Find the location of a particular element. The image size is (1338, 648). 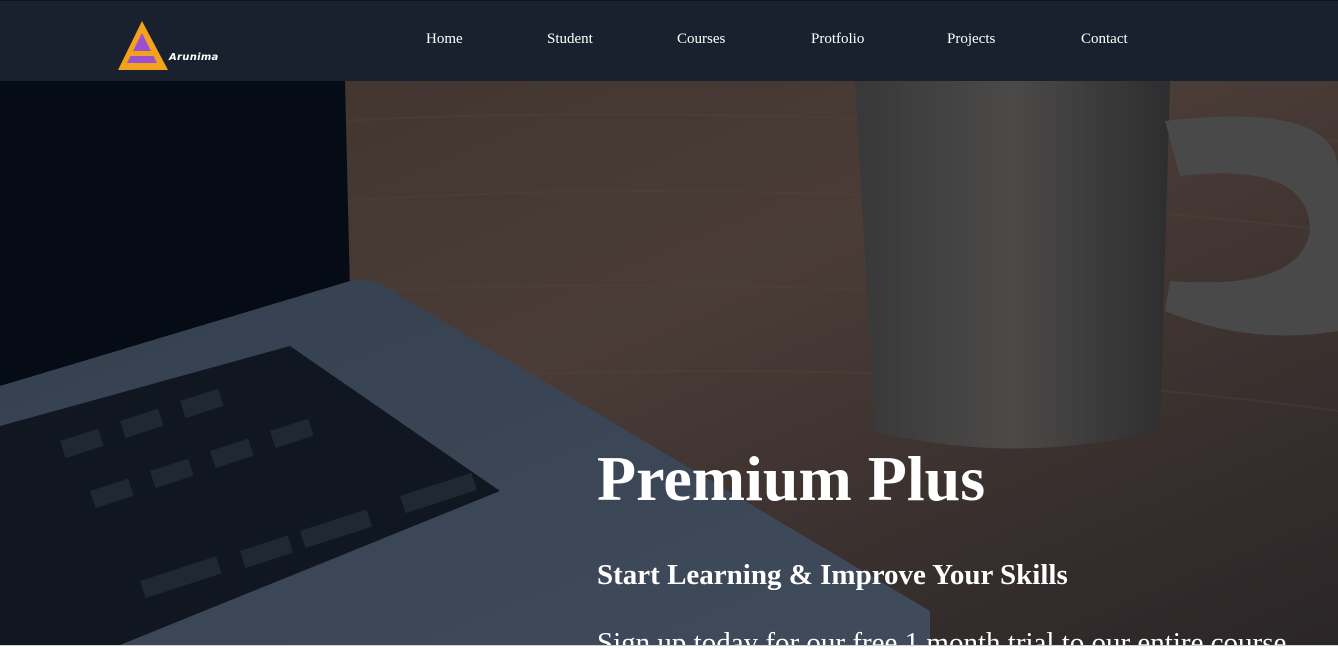

nav-item-courses: Courses is located at coordinates (701, 39).